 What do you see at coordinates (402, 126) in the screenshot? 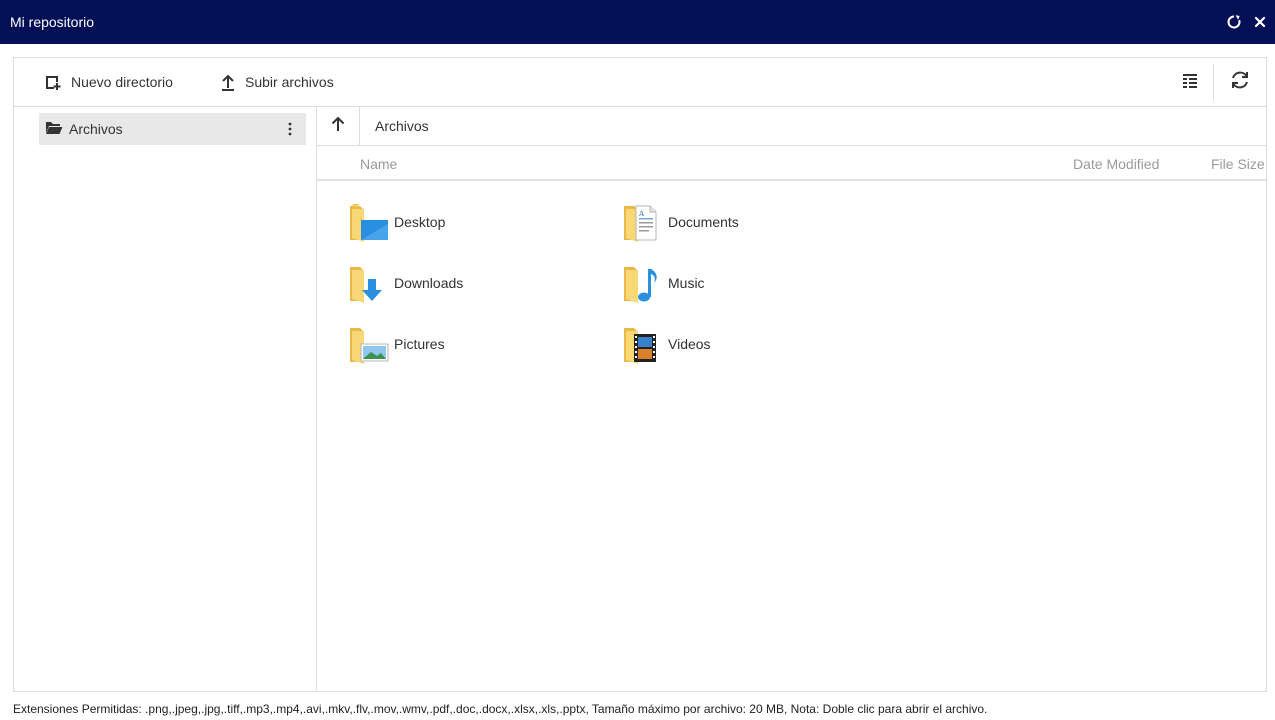
I see `breadcrumb: Archivos` at bounding box center [402, 126].